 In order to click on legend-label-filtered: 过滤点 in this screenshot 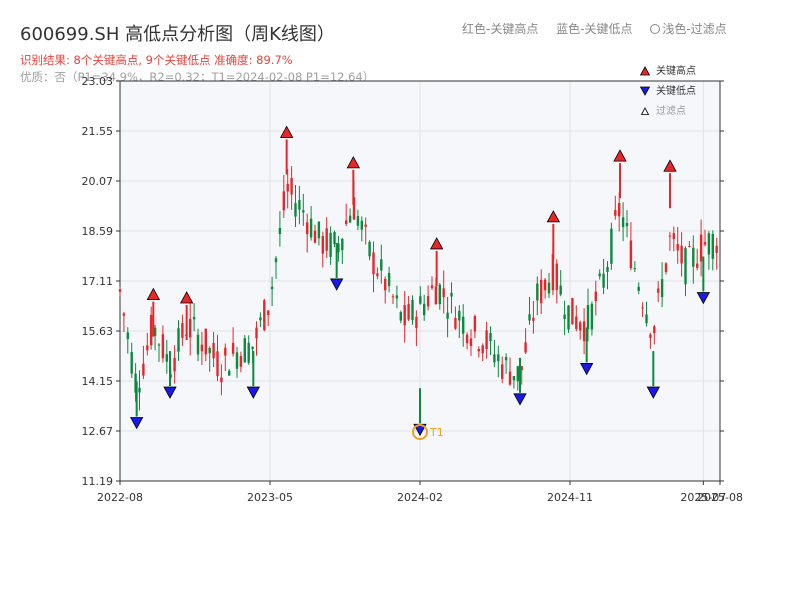, I will do `click(671, 111)`.